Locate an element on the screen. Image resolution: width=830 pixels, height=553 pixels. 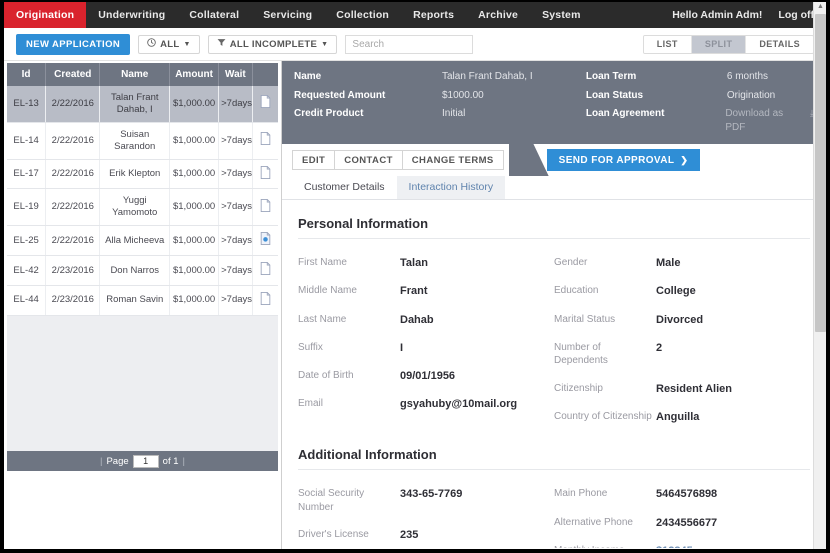
change-terms-button: CHANGE TERMS is located at coordinates (452, 160).